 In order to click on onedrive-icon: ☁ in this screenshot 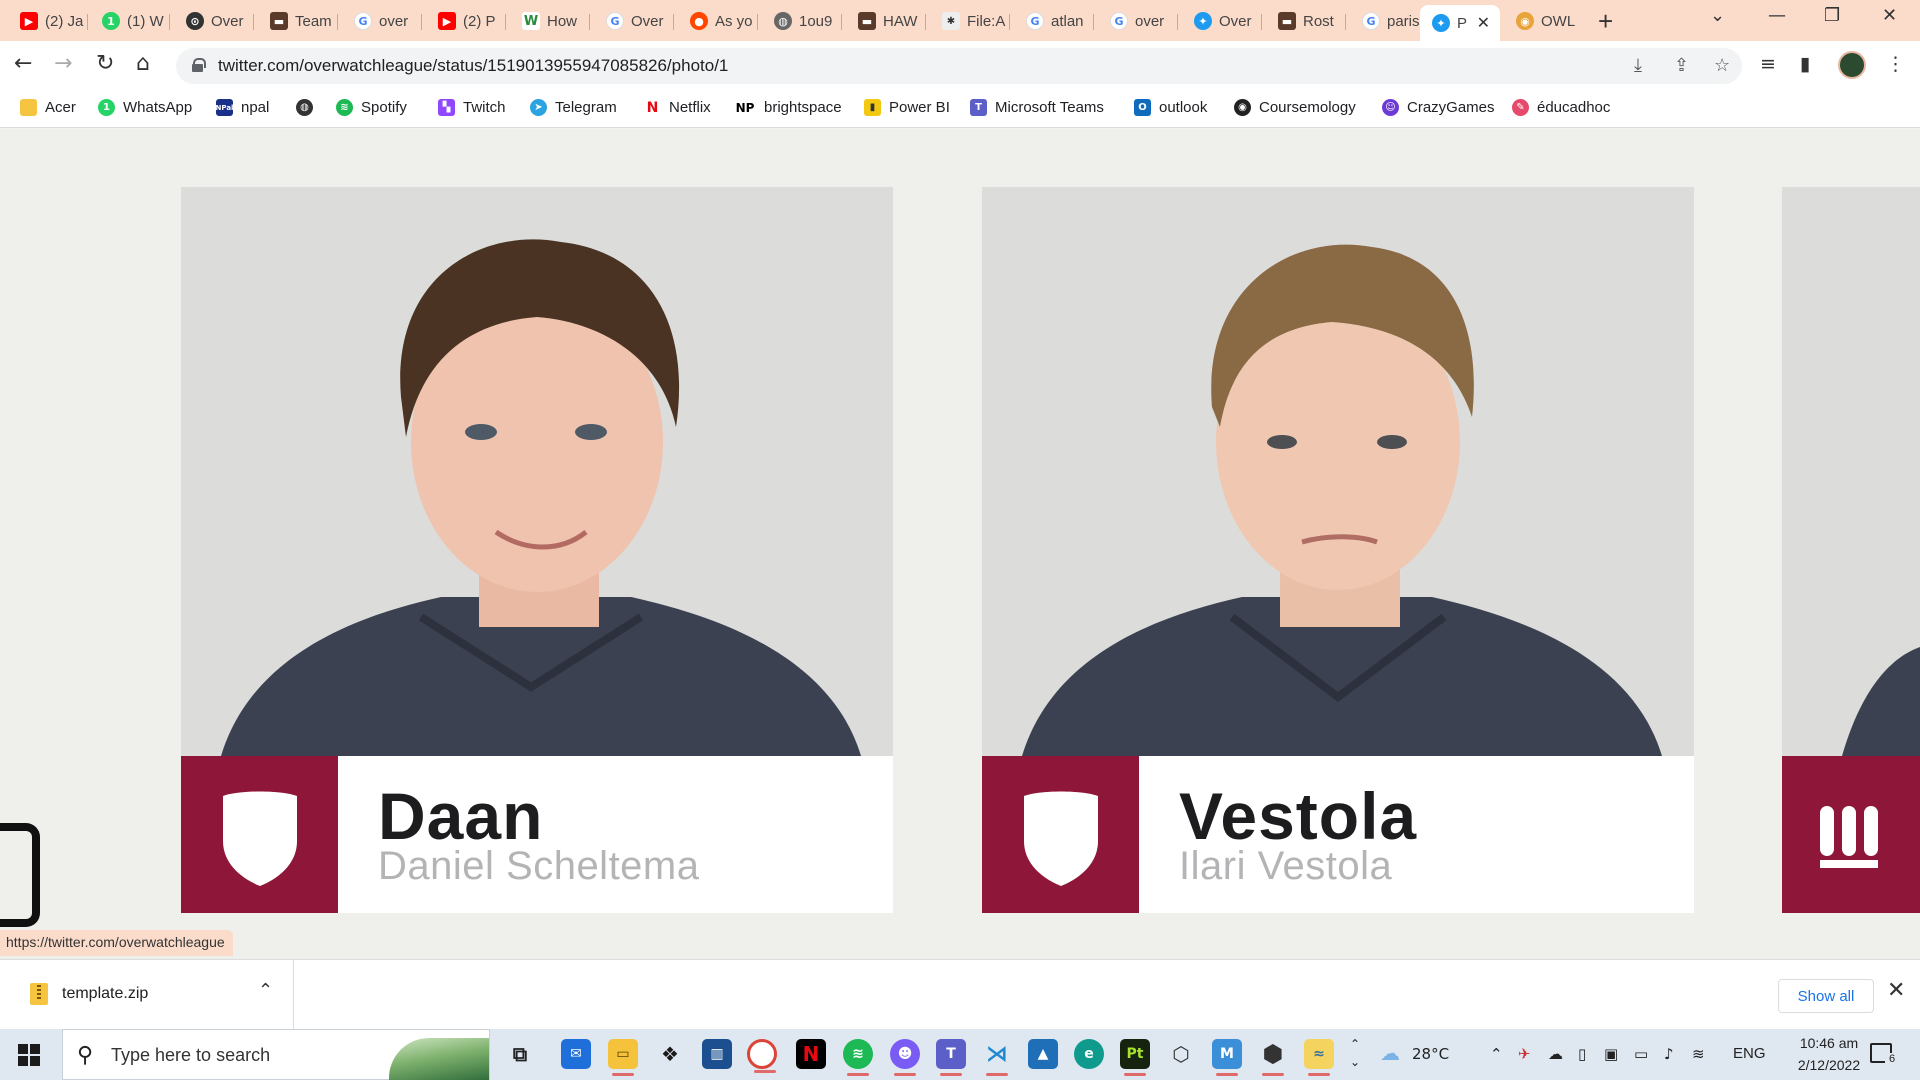, I will do `click(1555, 1054)`.